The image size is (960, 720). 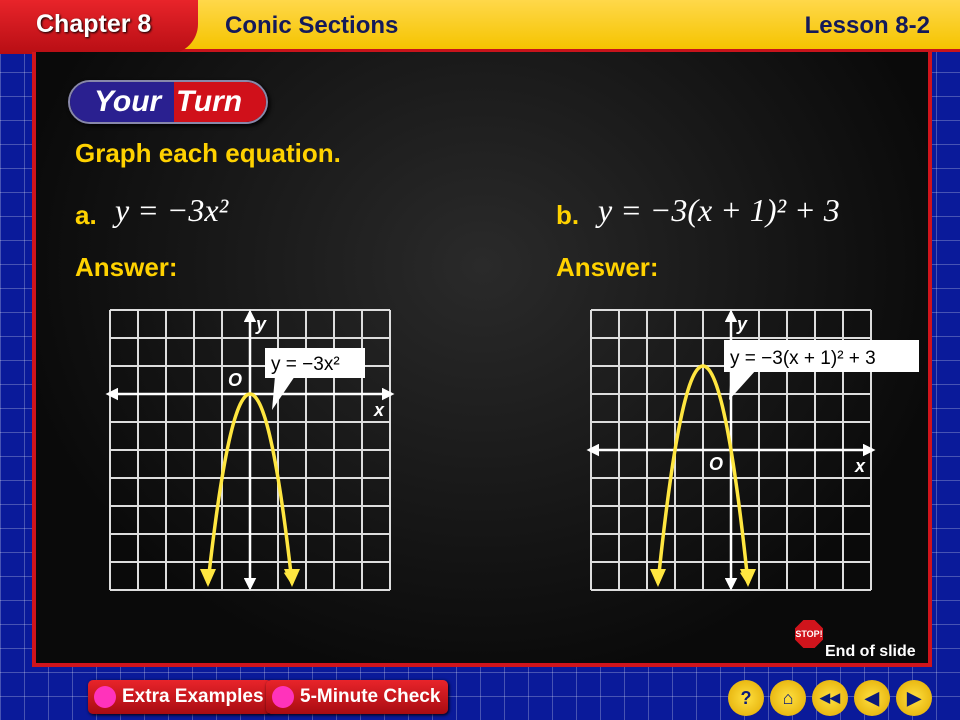 I want to click on lesson-label: Lesson 8-2, so click(x=867, y=25).